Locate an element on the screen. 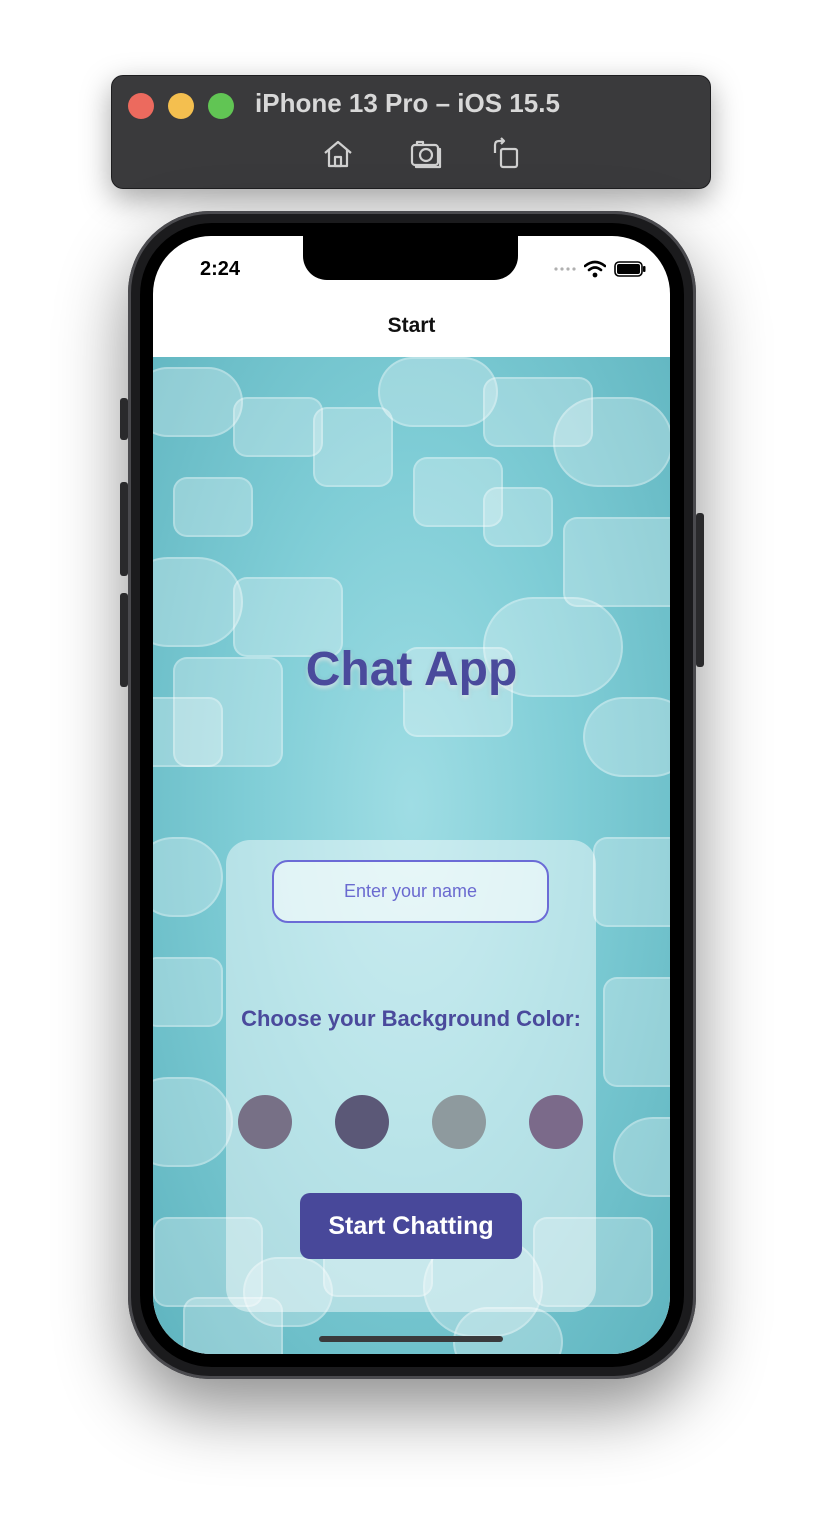  background-color-label: Choose your Background Color: is located at coordinates (411, 1018).